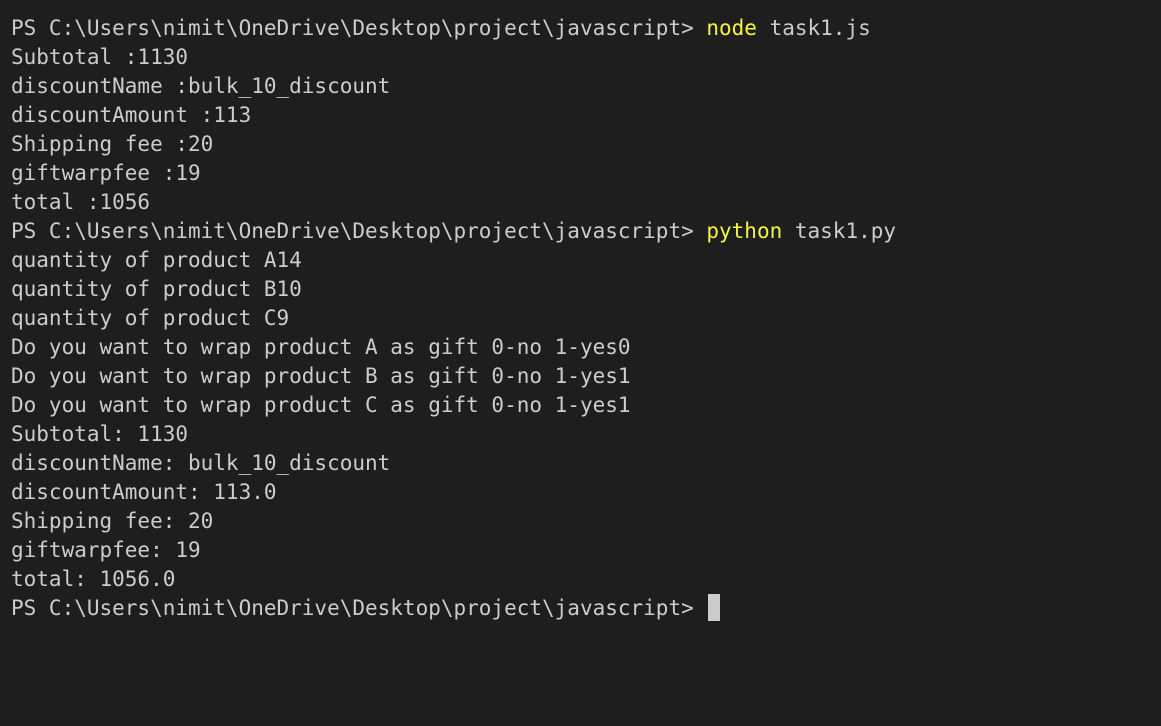 The width and height of the screenshot is (1161, 726). I want to click on command-program: python, so click(744, 231).